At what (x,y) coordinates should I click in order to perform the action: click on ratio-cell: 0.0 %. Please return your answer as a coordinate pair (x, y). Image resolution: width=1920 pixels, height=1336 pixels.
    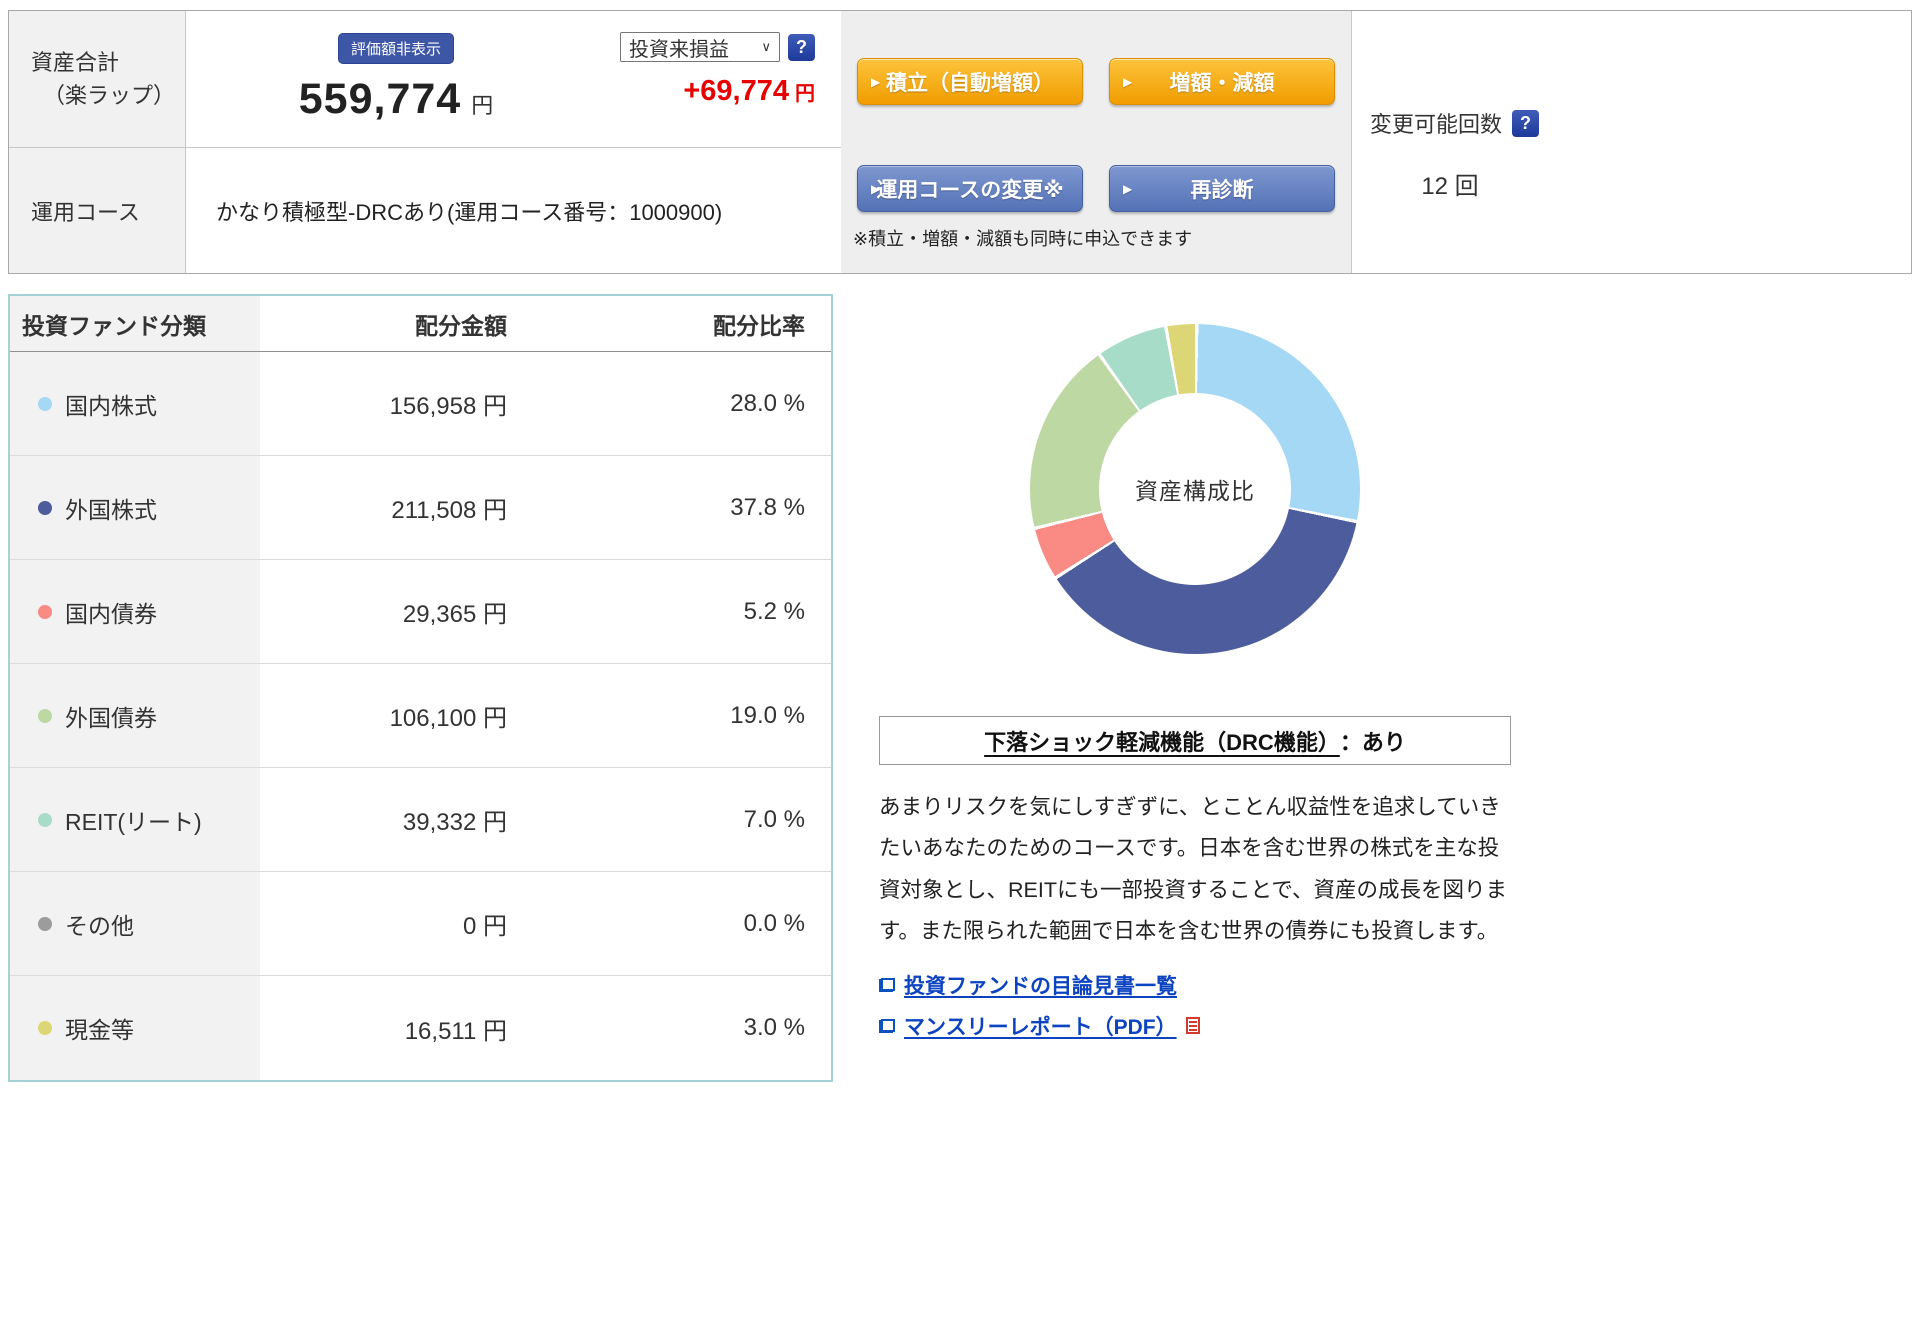
    Looking at the image, I should click on (774, 923).